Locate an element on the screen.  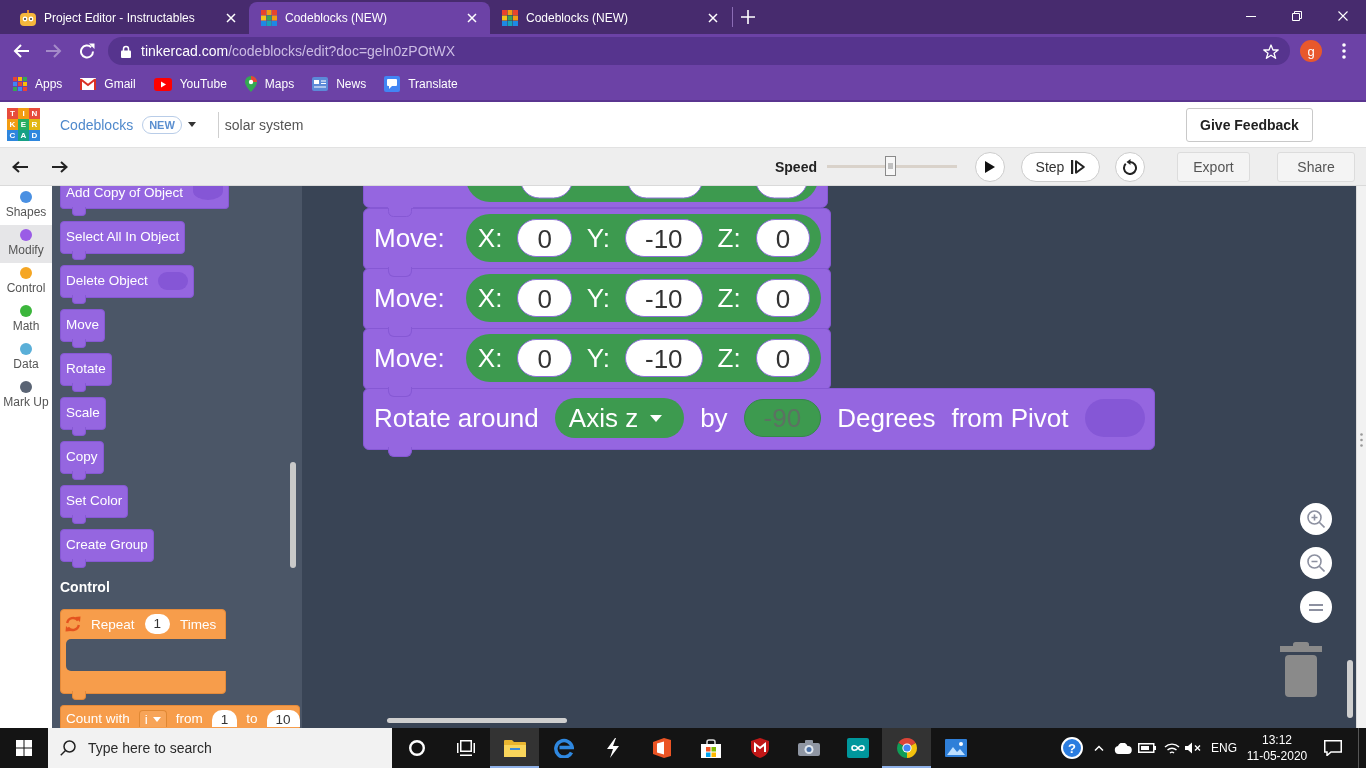
play-button is located at coordinates (990, 166).